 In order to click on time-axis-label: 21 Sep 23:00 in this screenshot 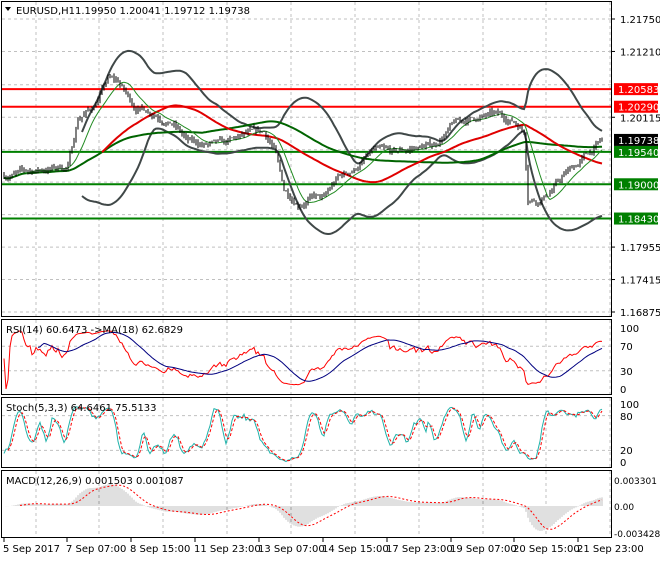, I will do `click(610, 549)`.